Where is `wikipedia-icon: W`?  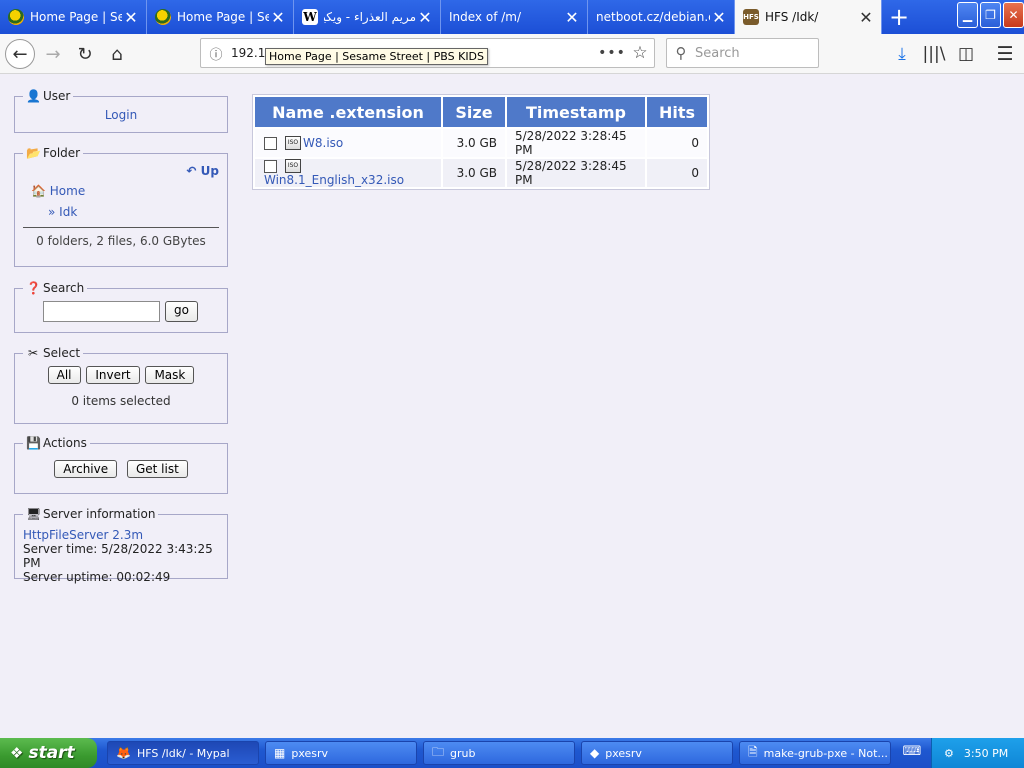 wikipedia-icon: W is located at coordinates (310, 17).